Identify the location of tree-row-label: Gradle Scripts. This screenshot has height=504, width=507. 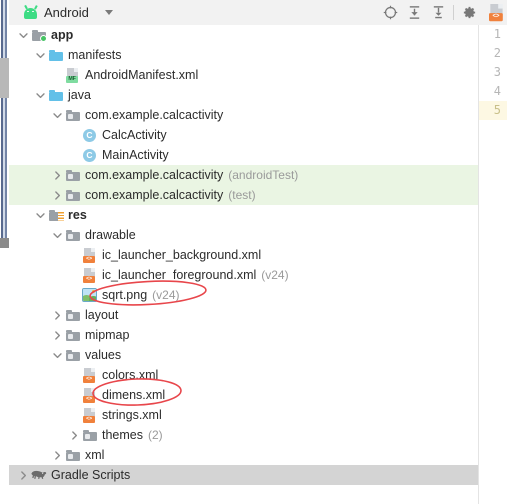
(91, 475).